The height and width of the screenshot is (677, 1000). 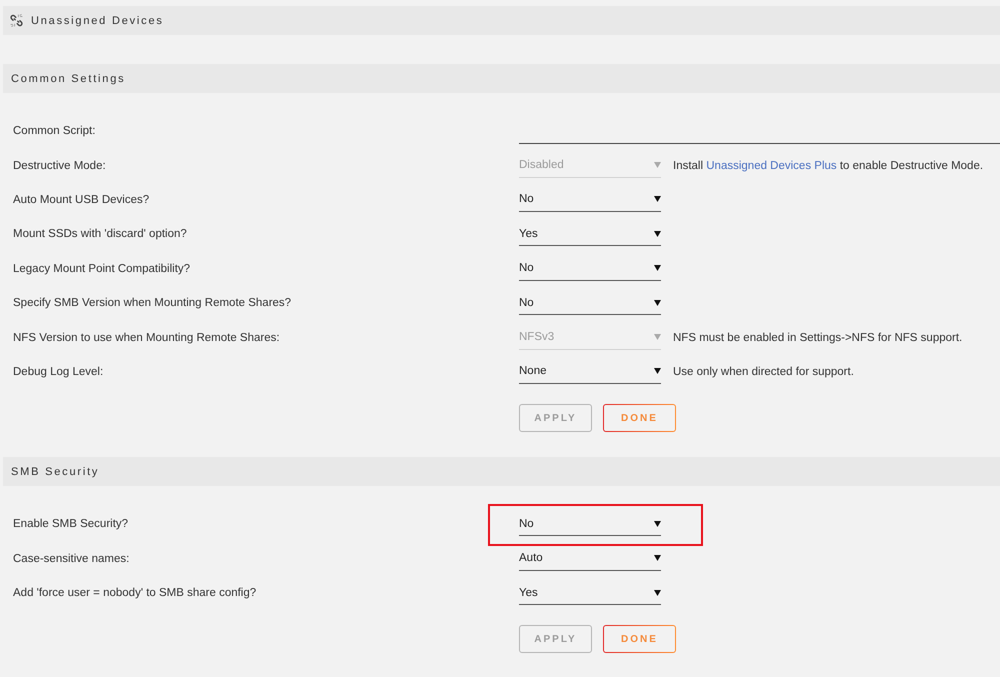 I want to click on setting-label: Debug Log Level:, so click(x=58, y=372).